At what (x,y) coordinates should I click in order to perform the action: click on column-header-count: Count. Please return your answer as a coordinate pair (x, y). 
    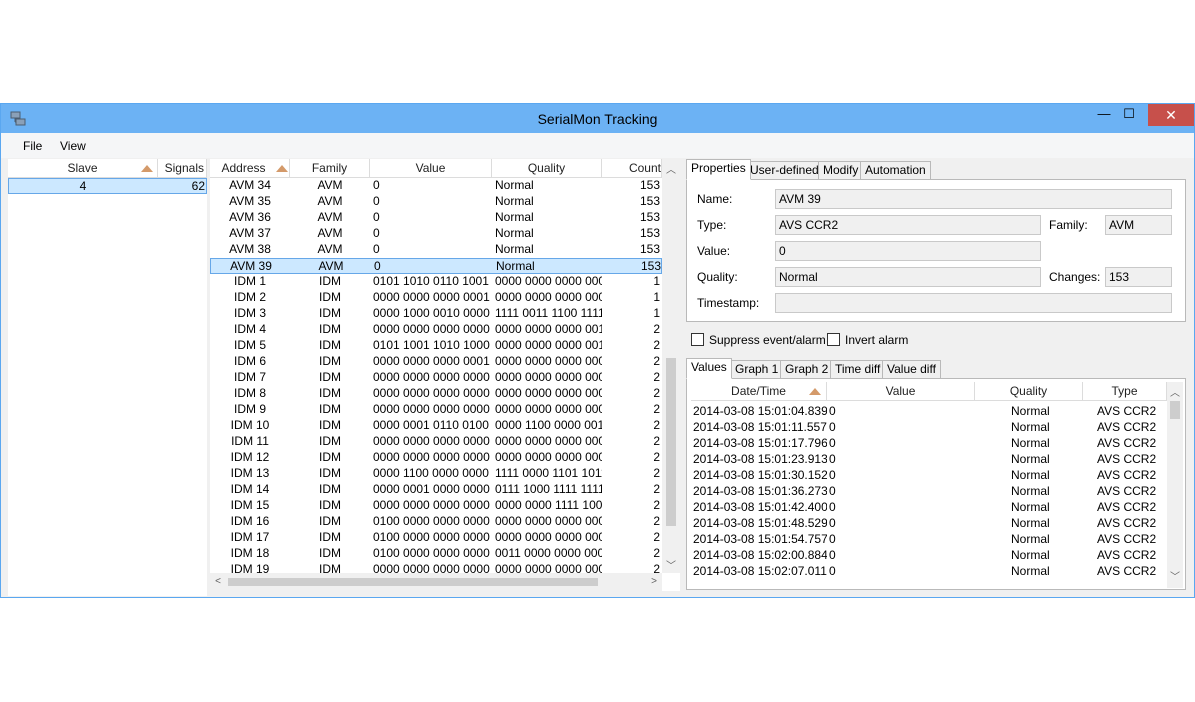
    Looking at the image, I should click on (632, 168).